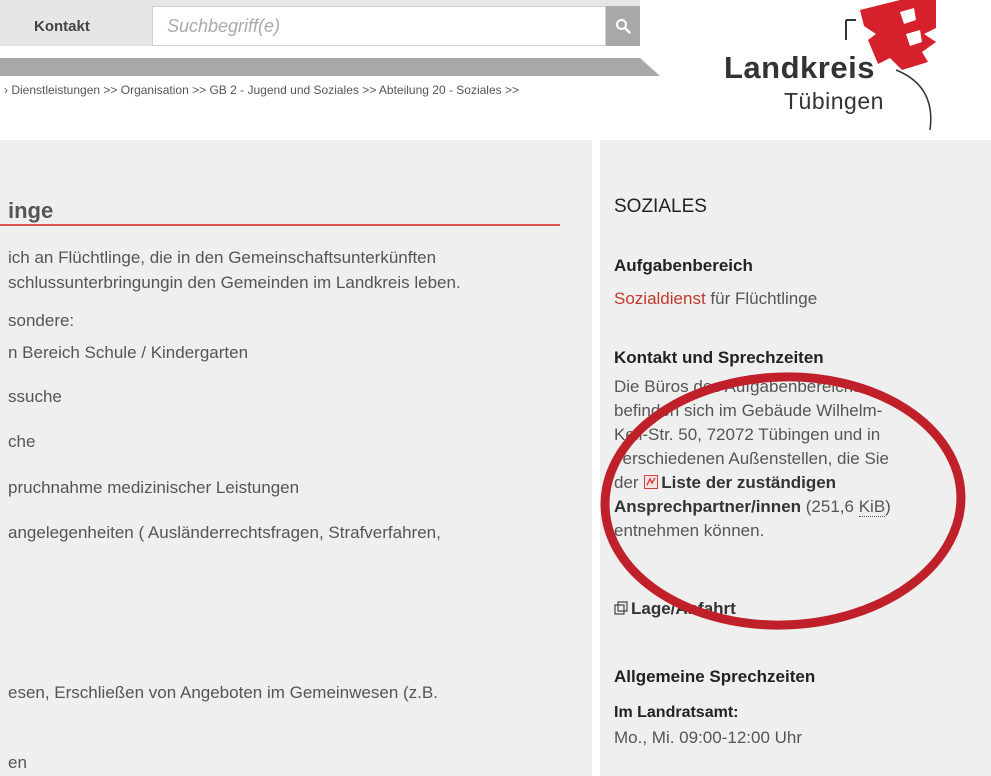  I want to click on page-title: inge, so click(31, 210).